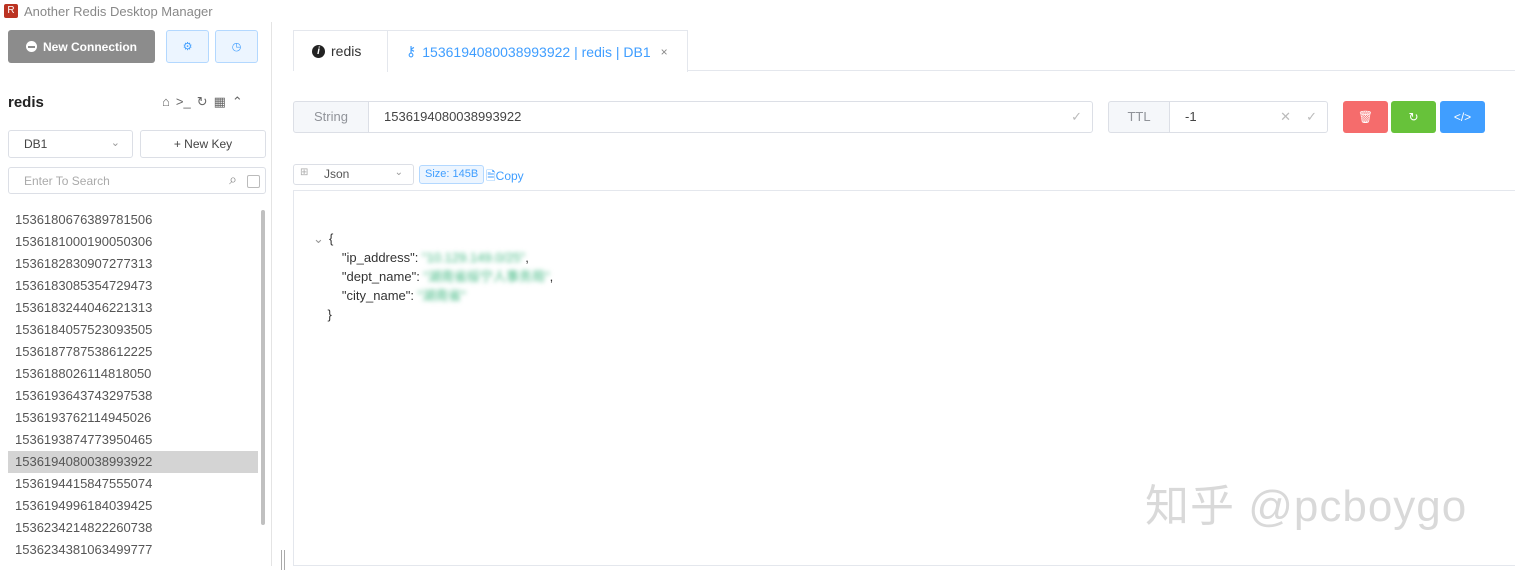 The image size is (1515, 570). I want to click on clear-icon: ✕, so click(1285, 117).